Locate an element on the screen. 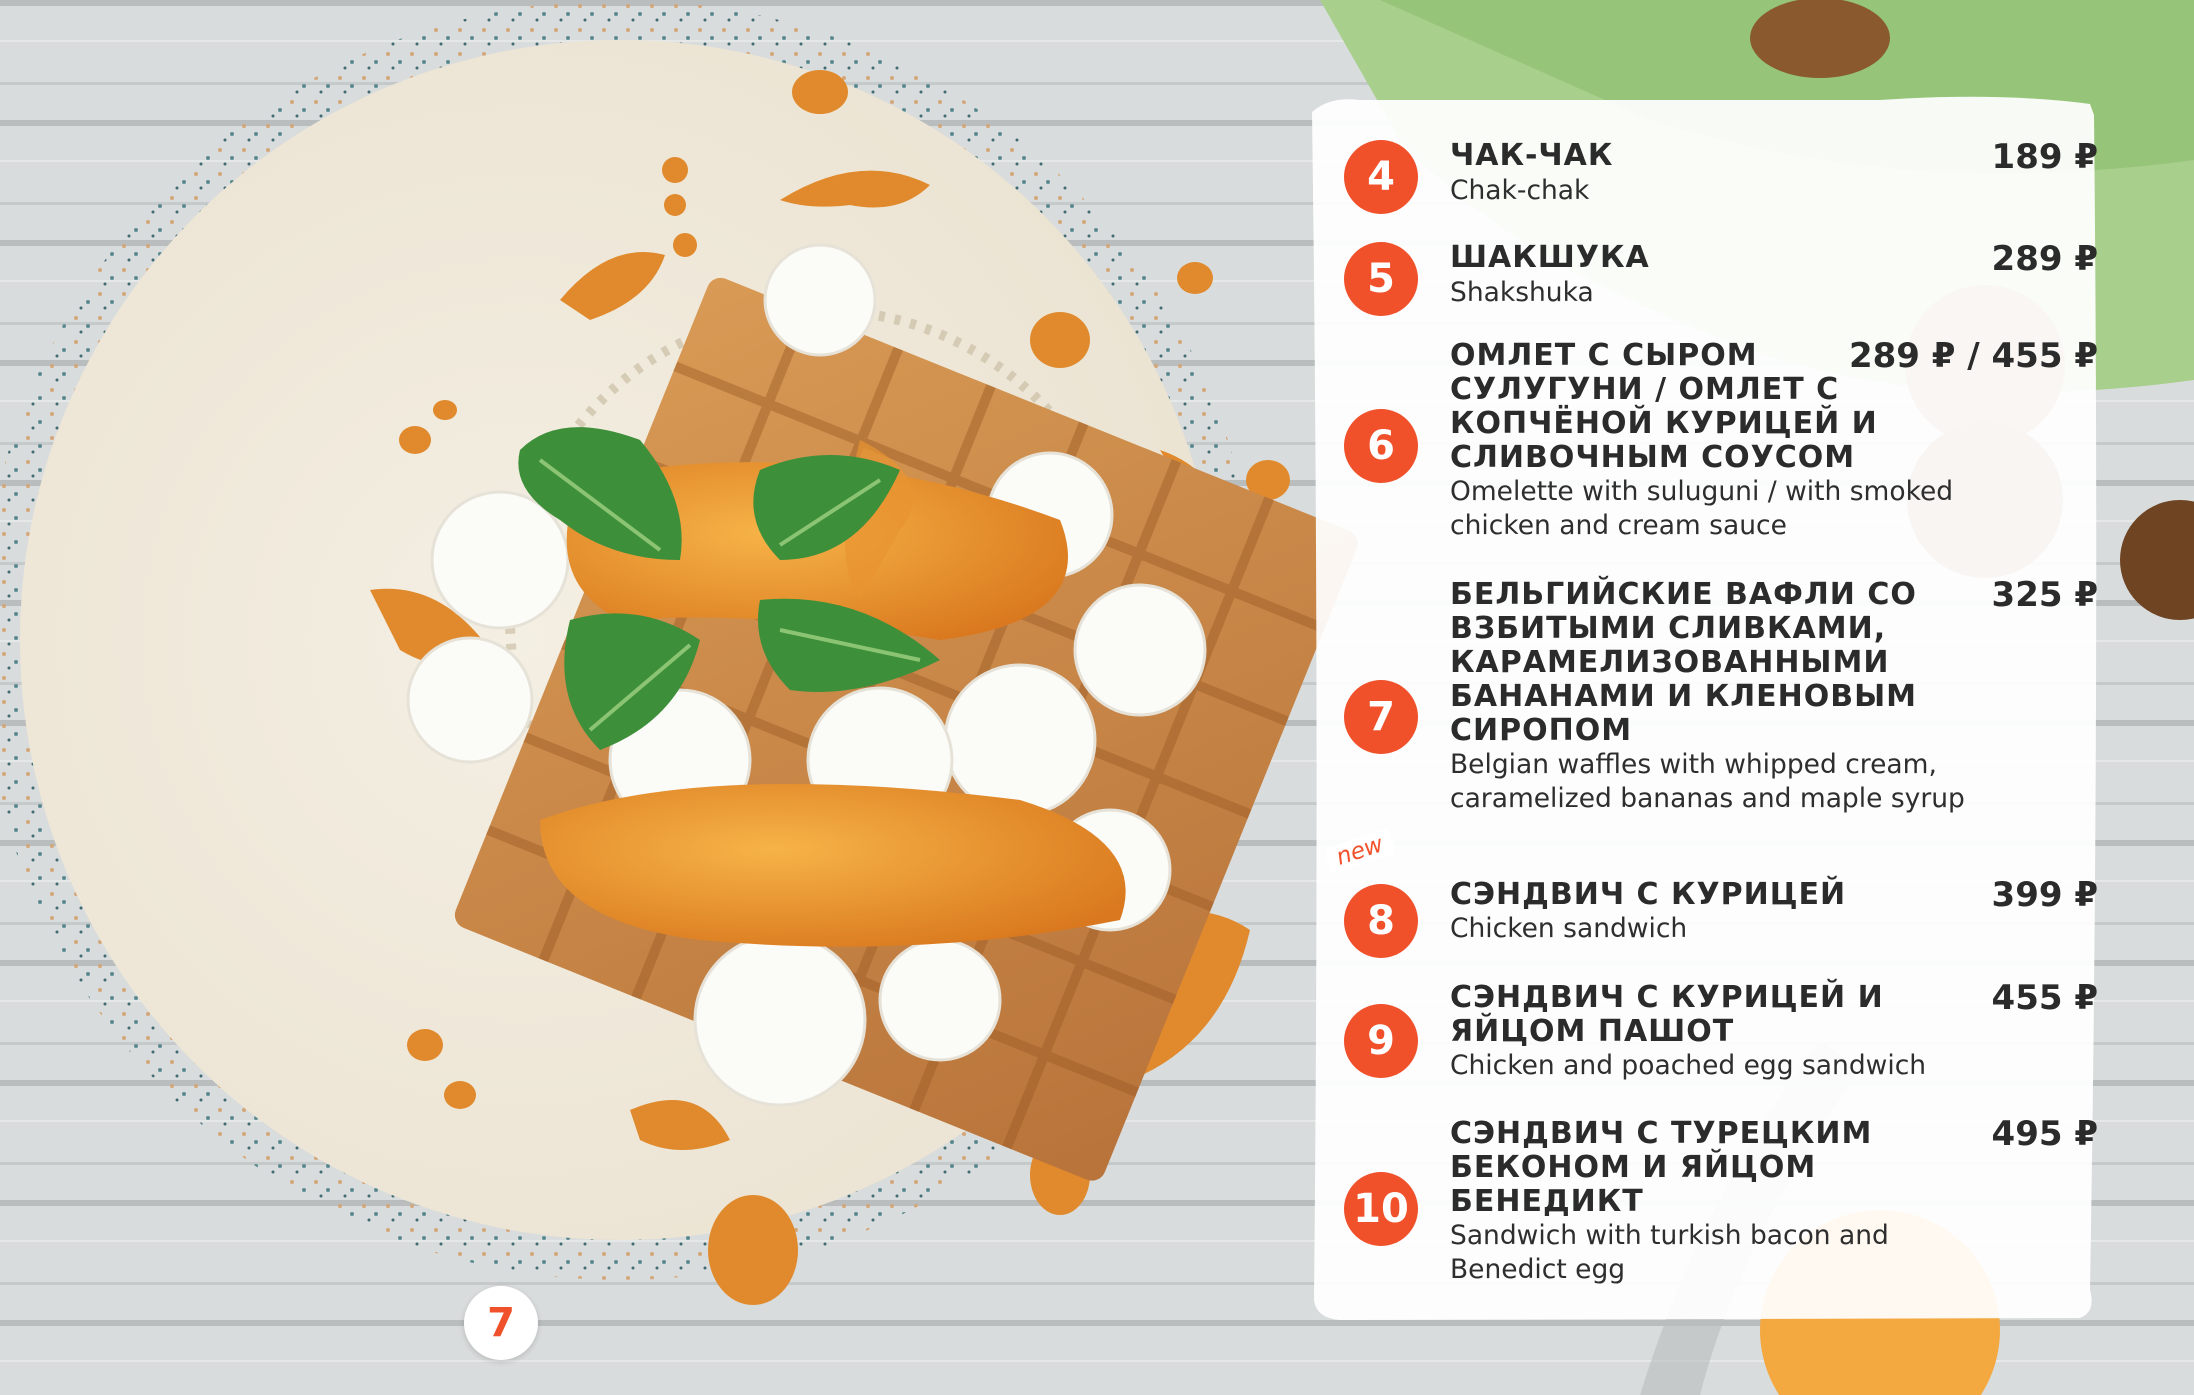  item-title: СЭНДВИЧ С КУРИЦЕЙ is located at coordinates (1648, 894).